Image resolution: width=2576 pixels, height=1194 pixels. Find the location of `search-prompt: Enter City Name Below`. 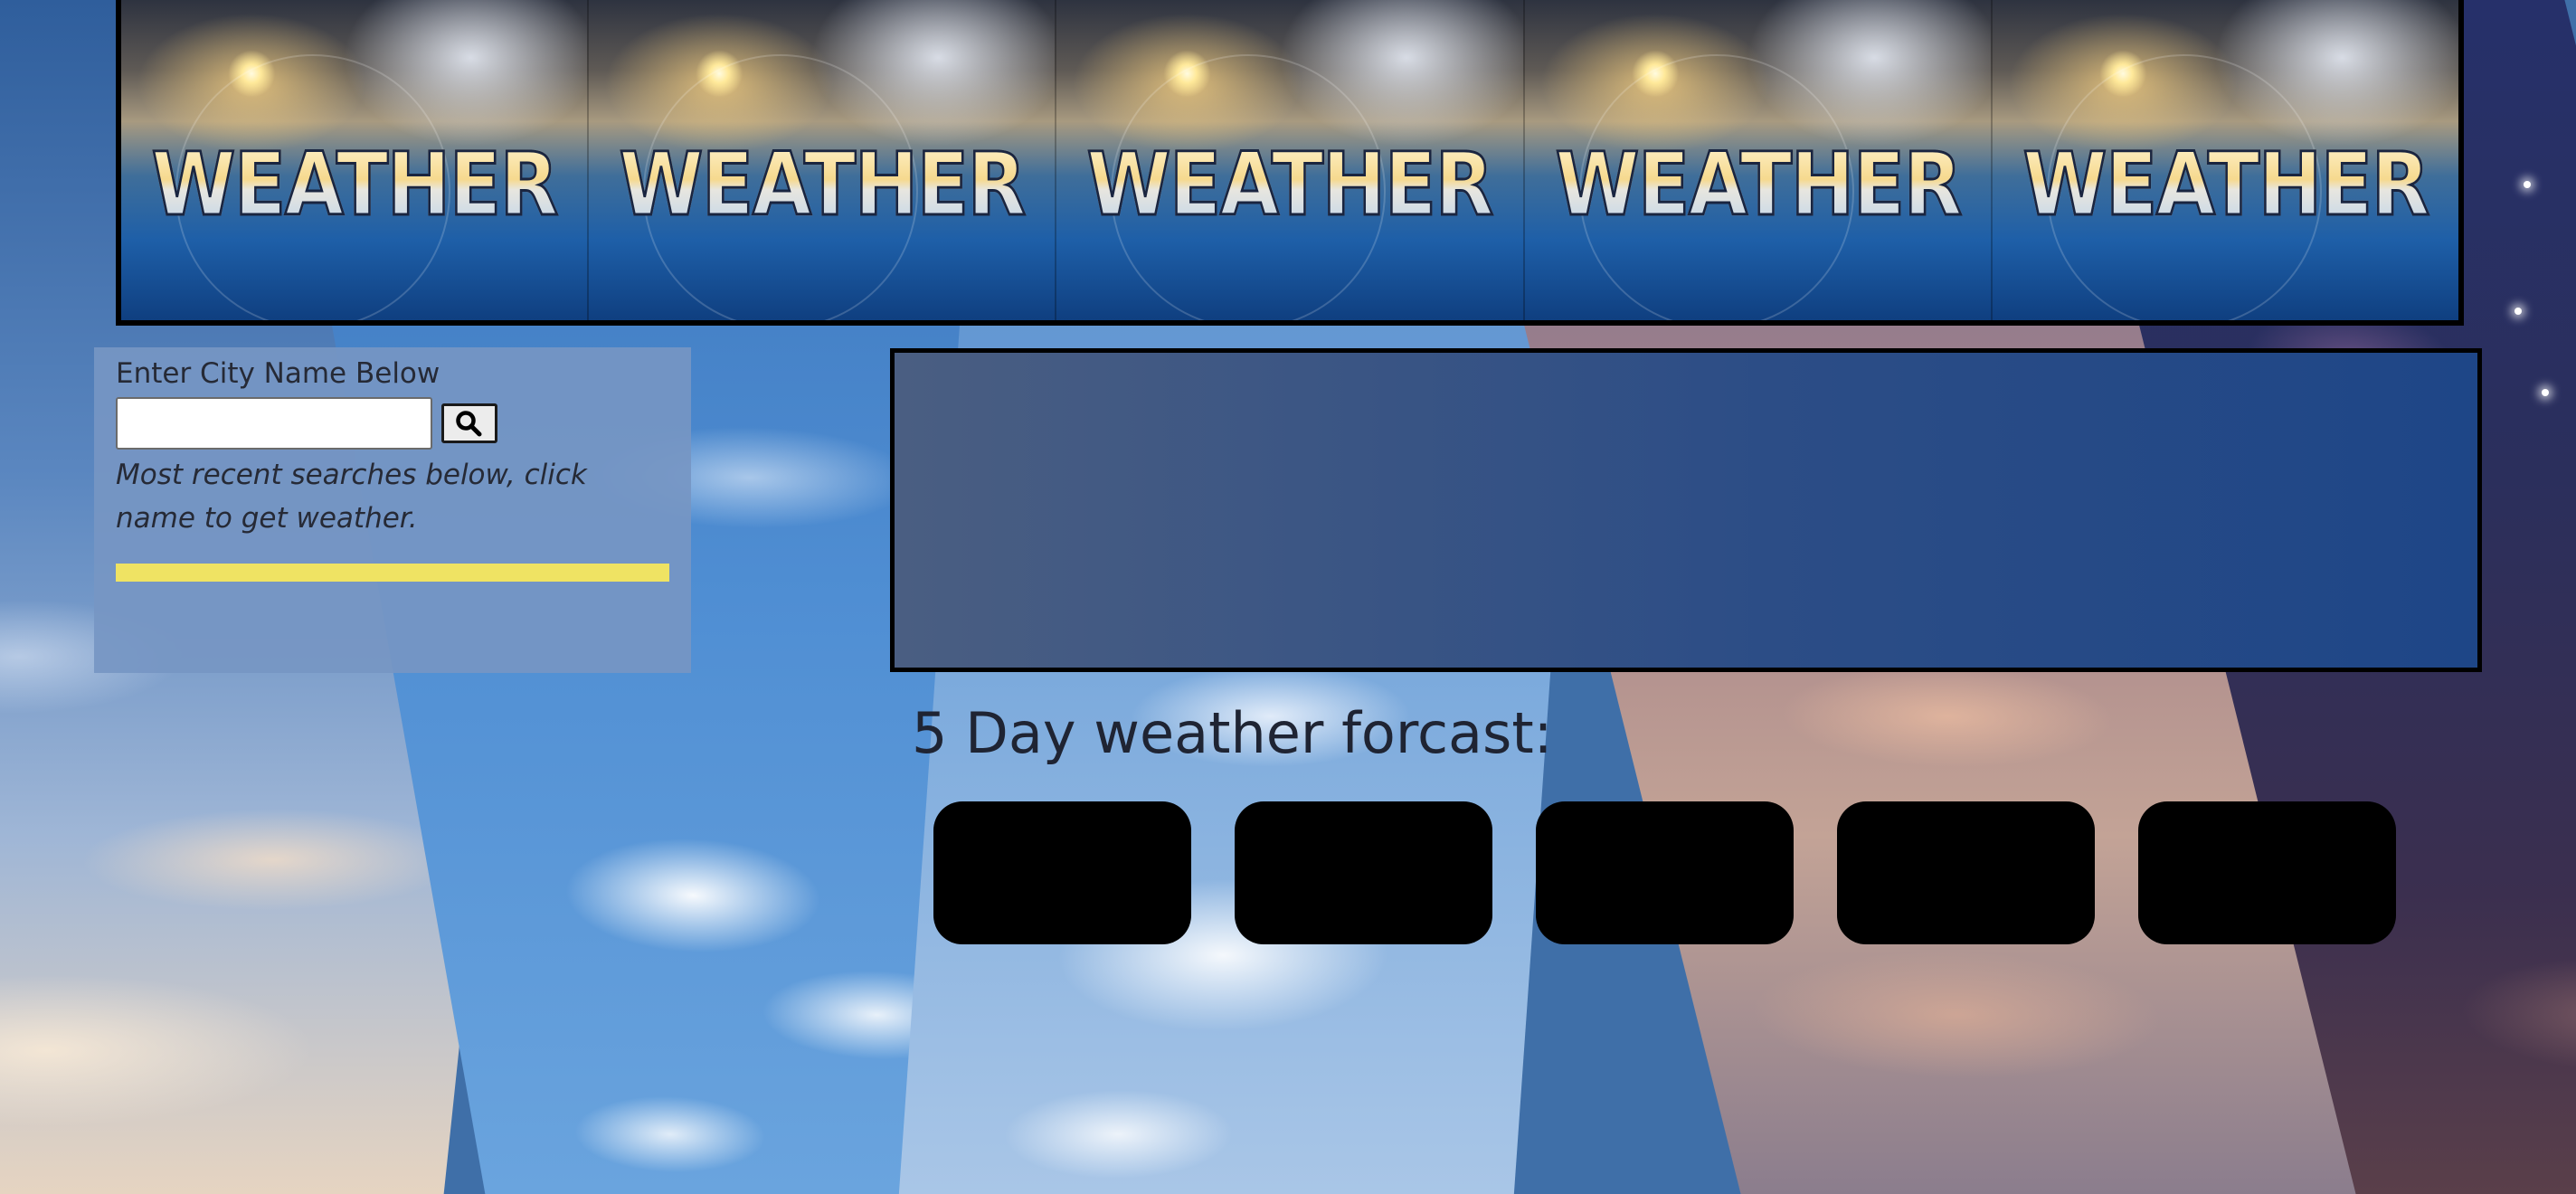

search-prompt: Enter City Name Below is located at coordinates (278, 373).